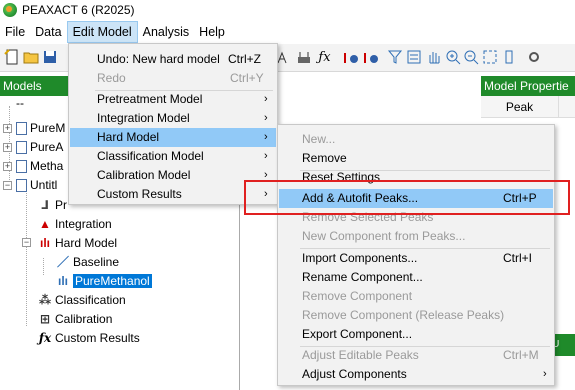 Image resolution: width=575 pixels, height=390 pixels. I want to click on menu-integration-model: Integration Model ›, so click(173, 118).